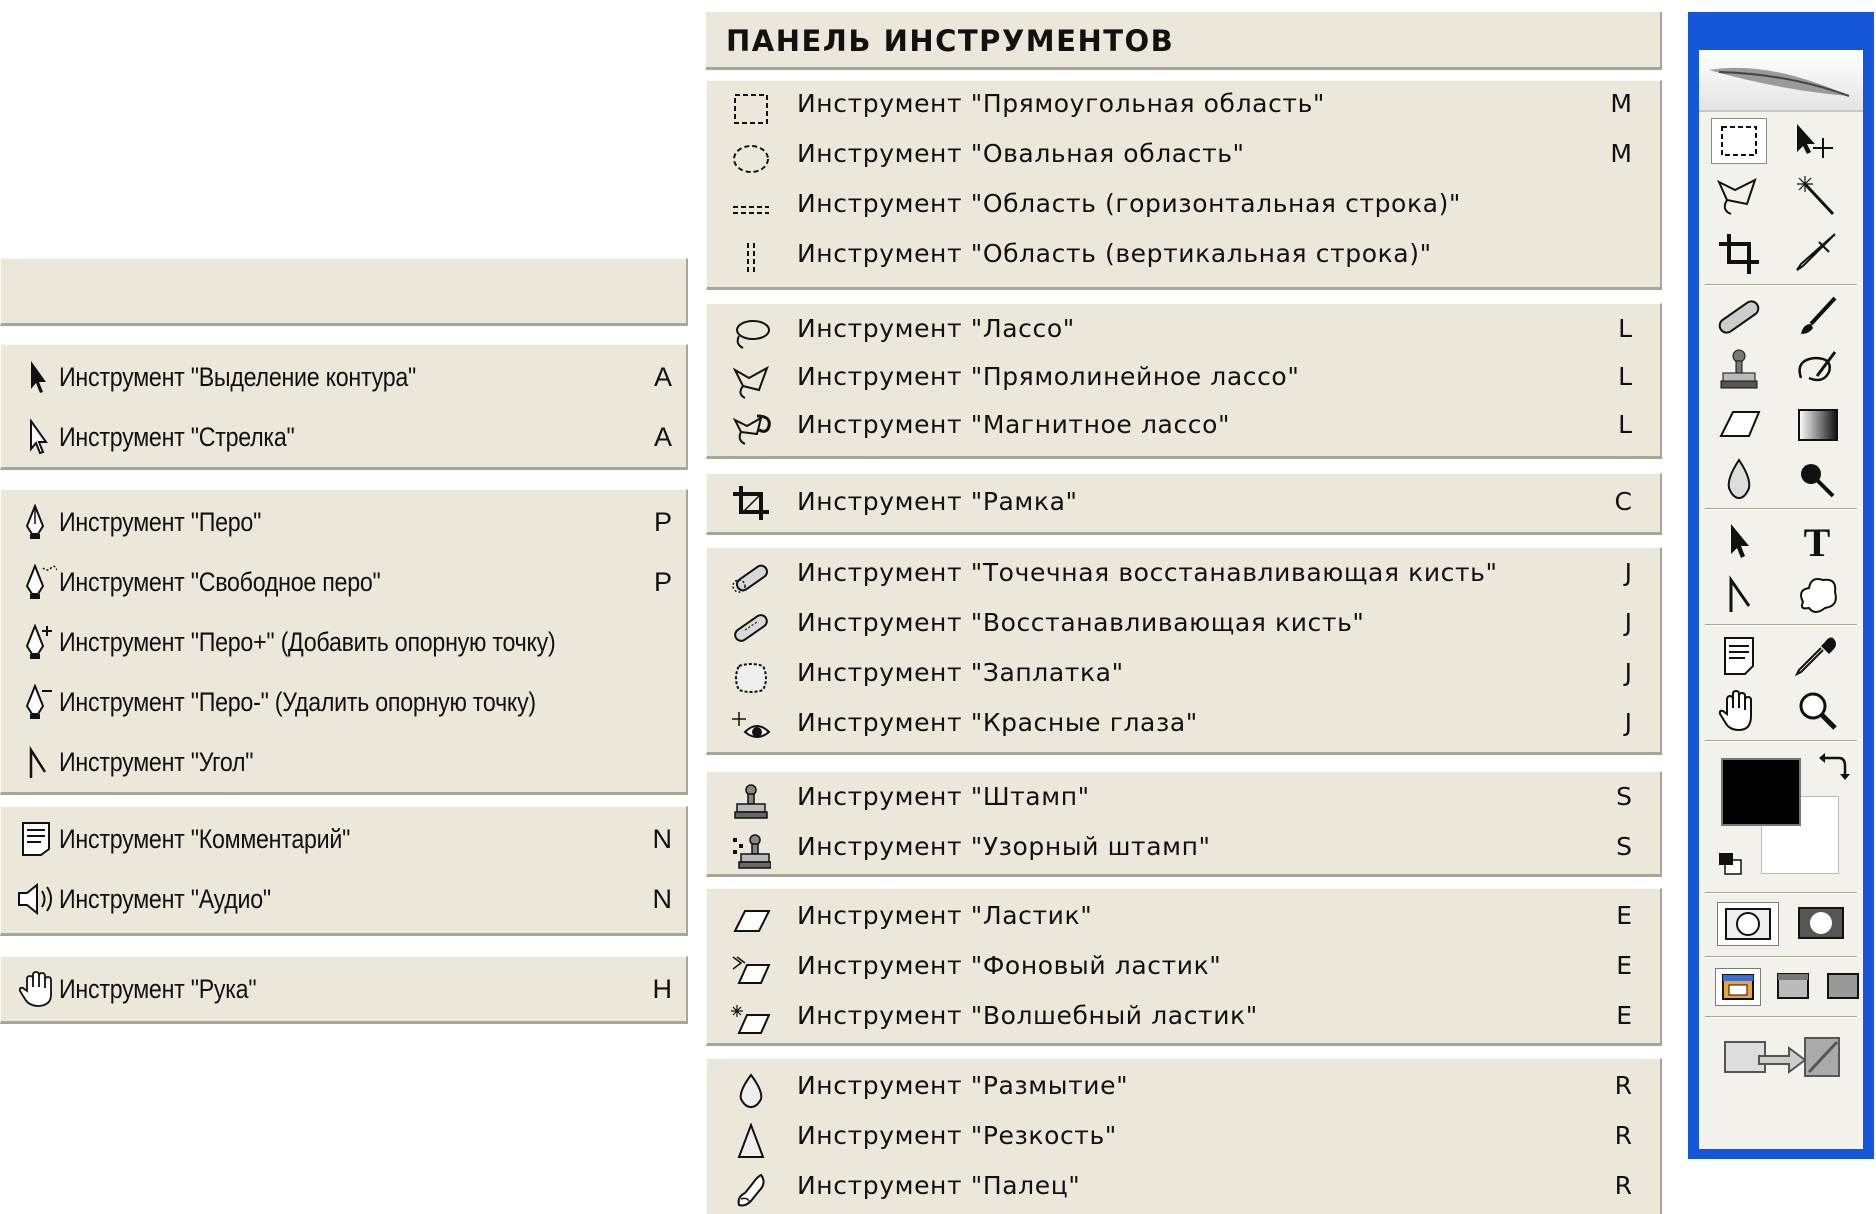 This screenshot has width=1876, height=1214. I want to click on tool-label: Инструмент "Свободное перо", so click(220, 582).